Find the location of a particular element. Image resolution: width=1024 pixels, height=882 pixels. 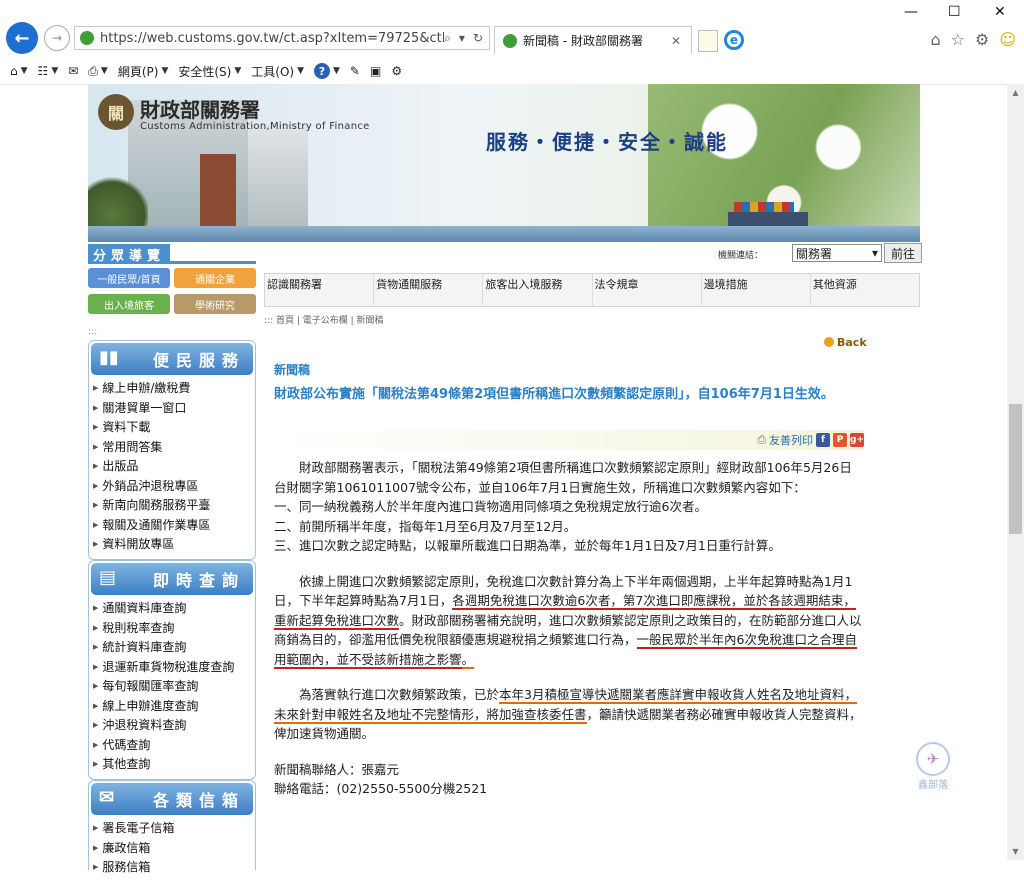

ie-logo-icon: e is located at coordinates (734, 40).